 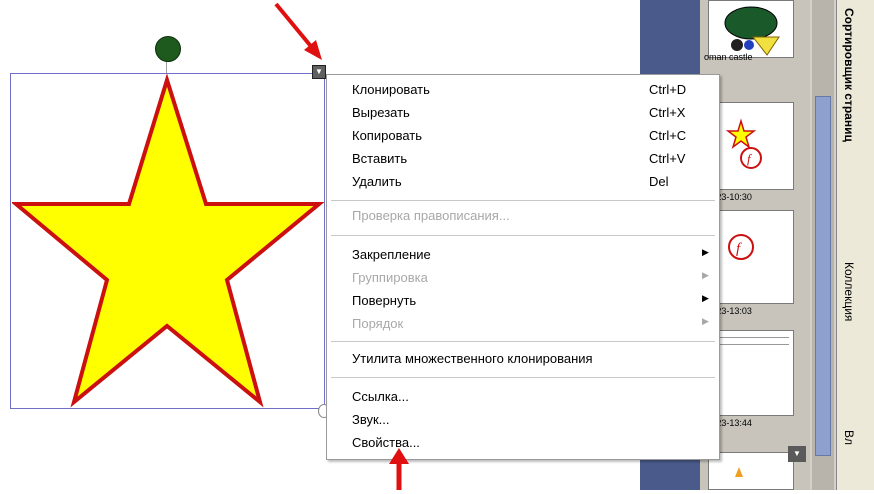 What do you see at coordinates (378, 323) in the screenshot?
I see `menu-item-label: Порядок` at bounding box center [378, 323].